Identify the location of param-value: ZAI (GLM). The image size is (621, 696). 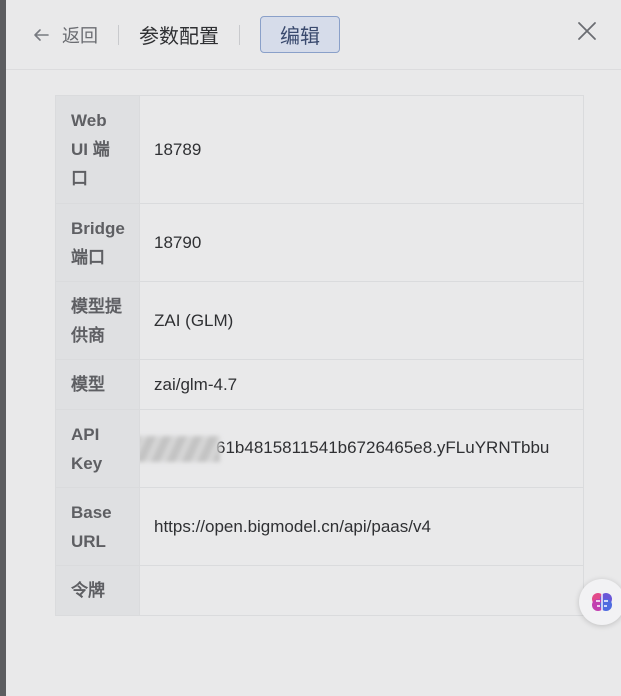
(361, 320).